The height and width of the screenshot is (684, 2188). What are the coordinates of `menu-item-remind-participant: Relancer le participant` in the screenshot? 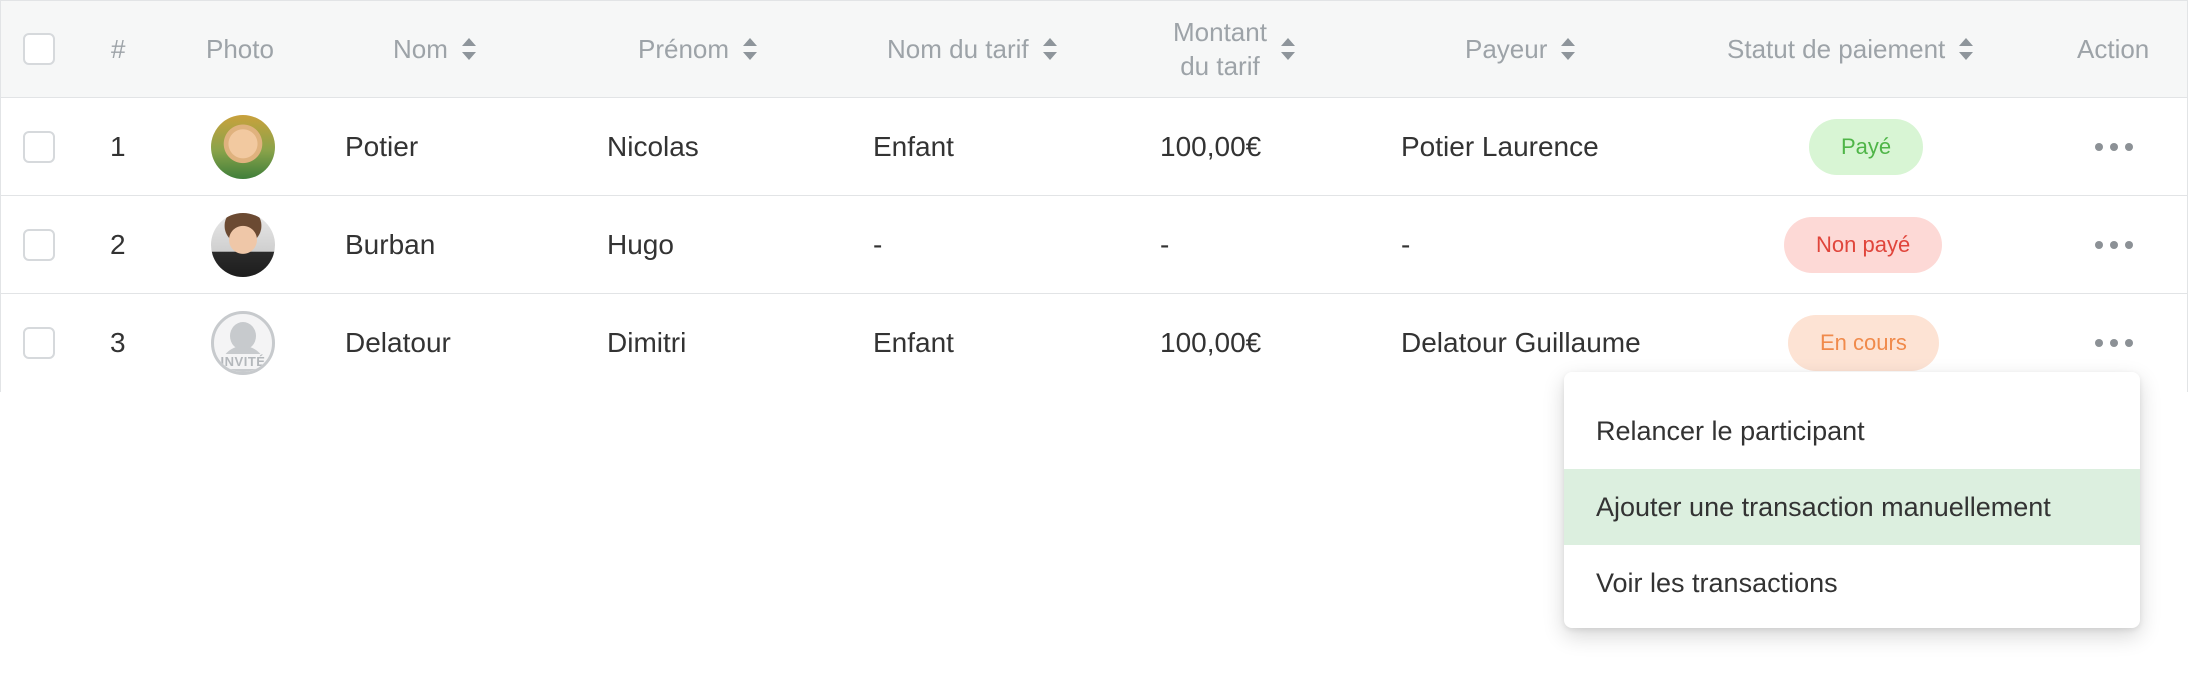 It's located at (1852, 431).